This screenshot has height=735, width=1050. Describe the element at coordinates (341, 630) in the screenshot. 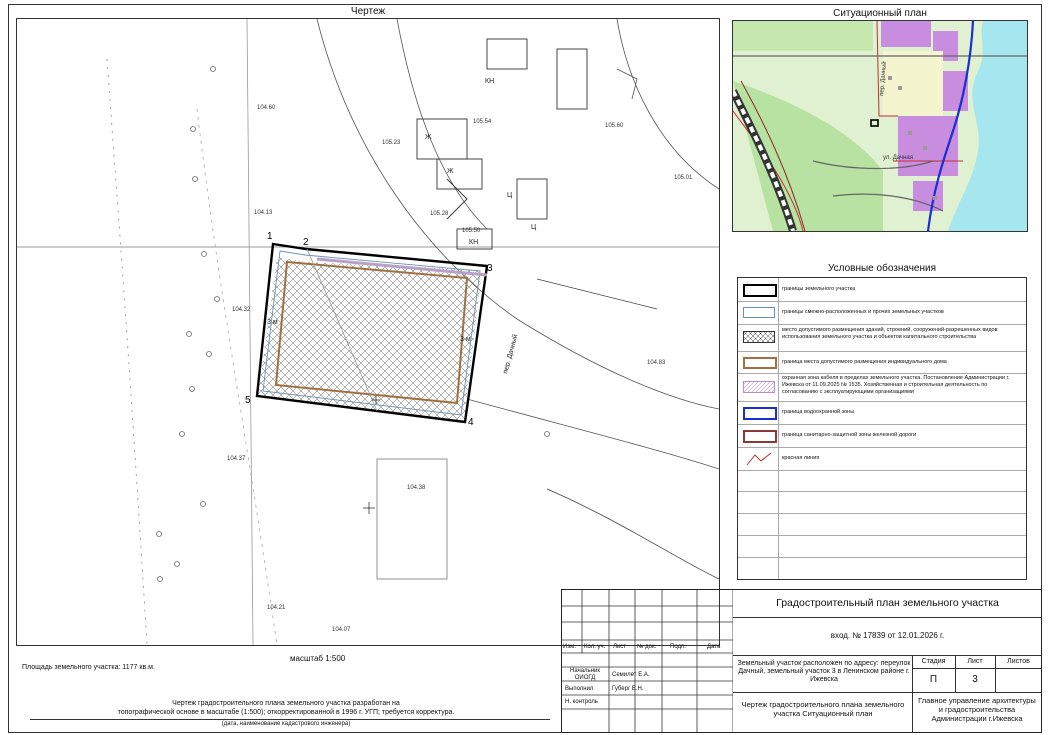

I see `elevation-label: 104.07` at that location.